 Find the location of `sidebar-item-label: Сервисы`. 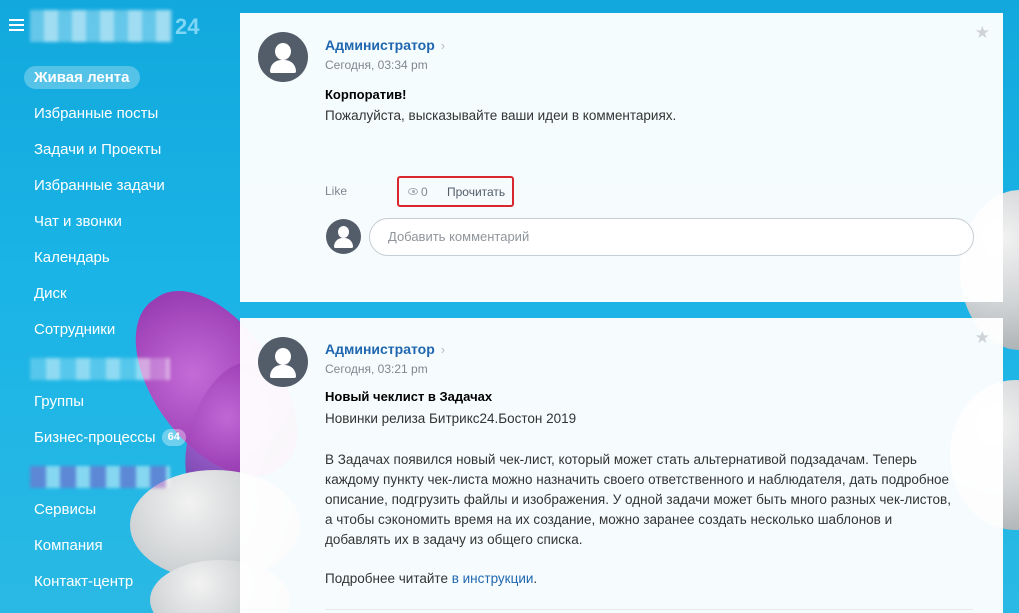

sidebar-item-label: Сервисы is located at coordinates (65, 509).